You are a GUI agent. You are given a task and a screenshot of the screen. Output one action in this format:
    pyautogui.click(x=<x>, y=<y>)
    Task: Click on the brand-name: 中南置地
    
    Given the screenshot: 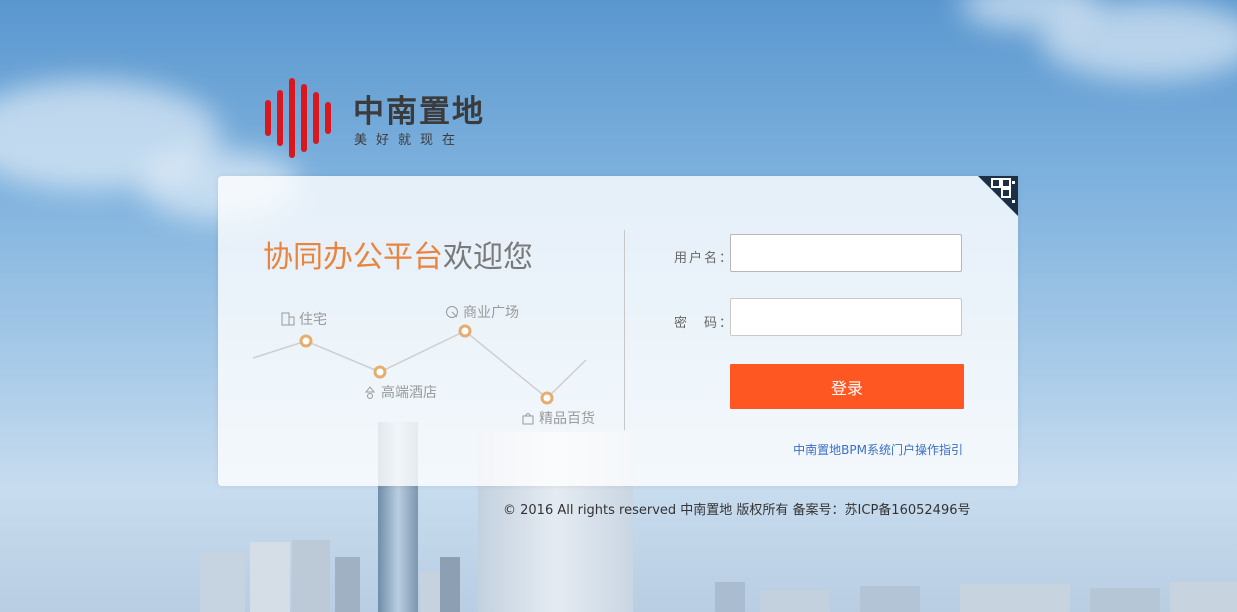 What is the action you would take?
    pyautogui.click(x=419, y=112)
    